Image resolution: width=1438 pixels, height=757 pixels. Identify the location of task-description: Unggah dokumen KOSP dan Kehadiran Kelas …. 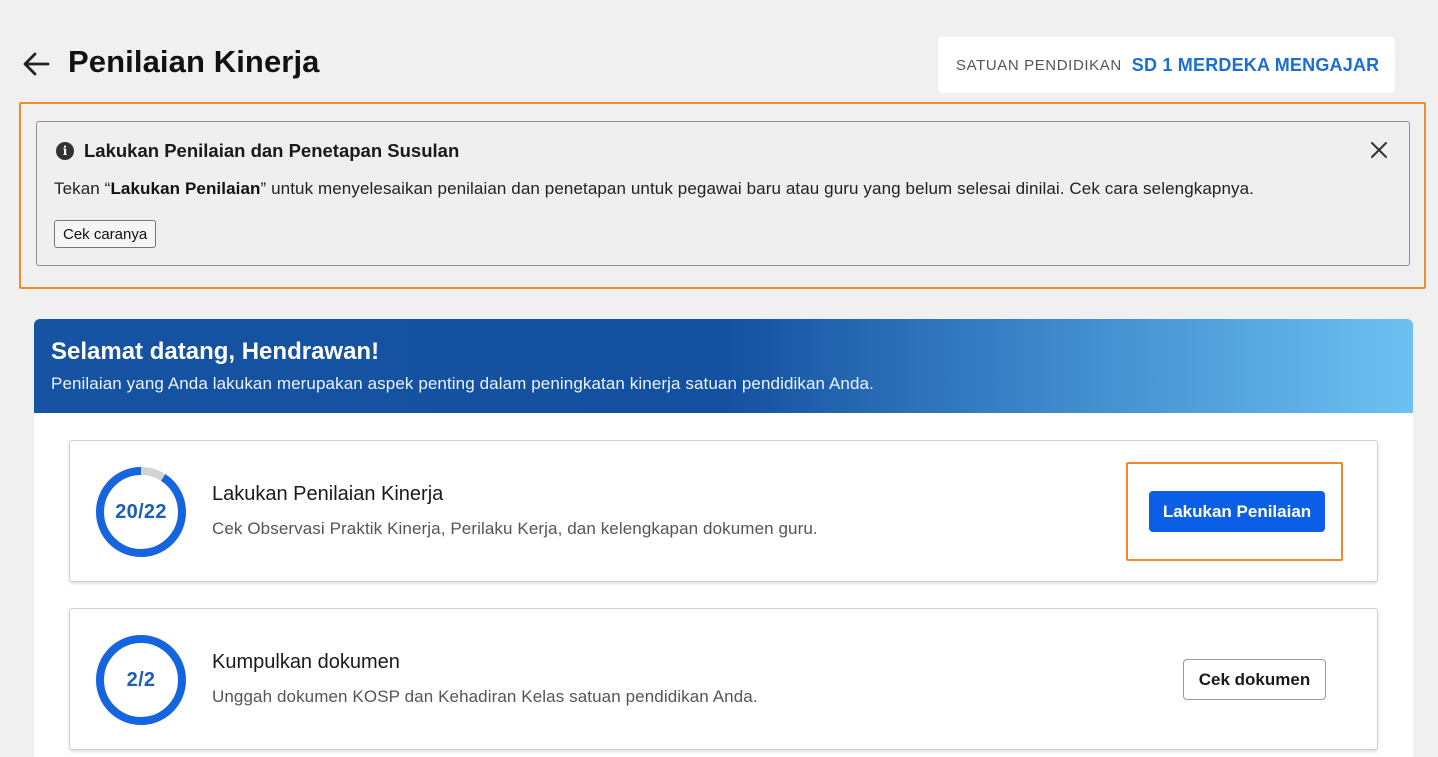
(485, 696).